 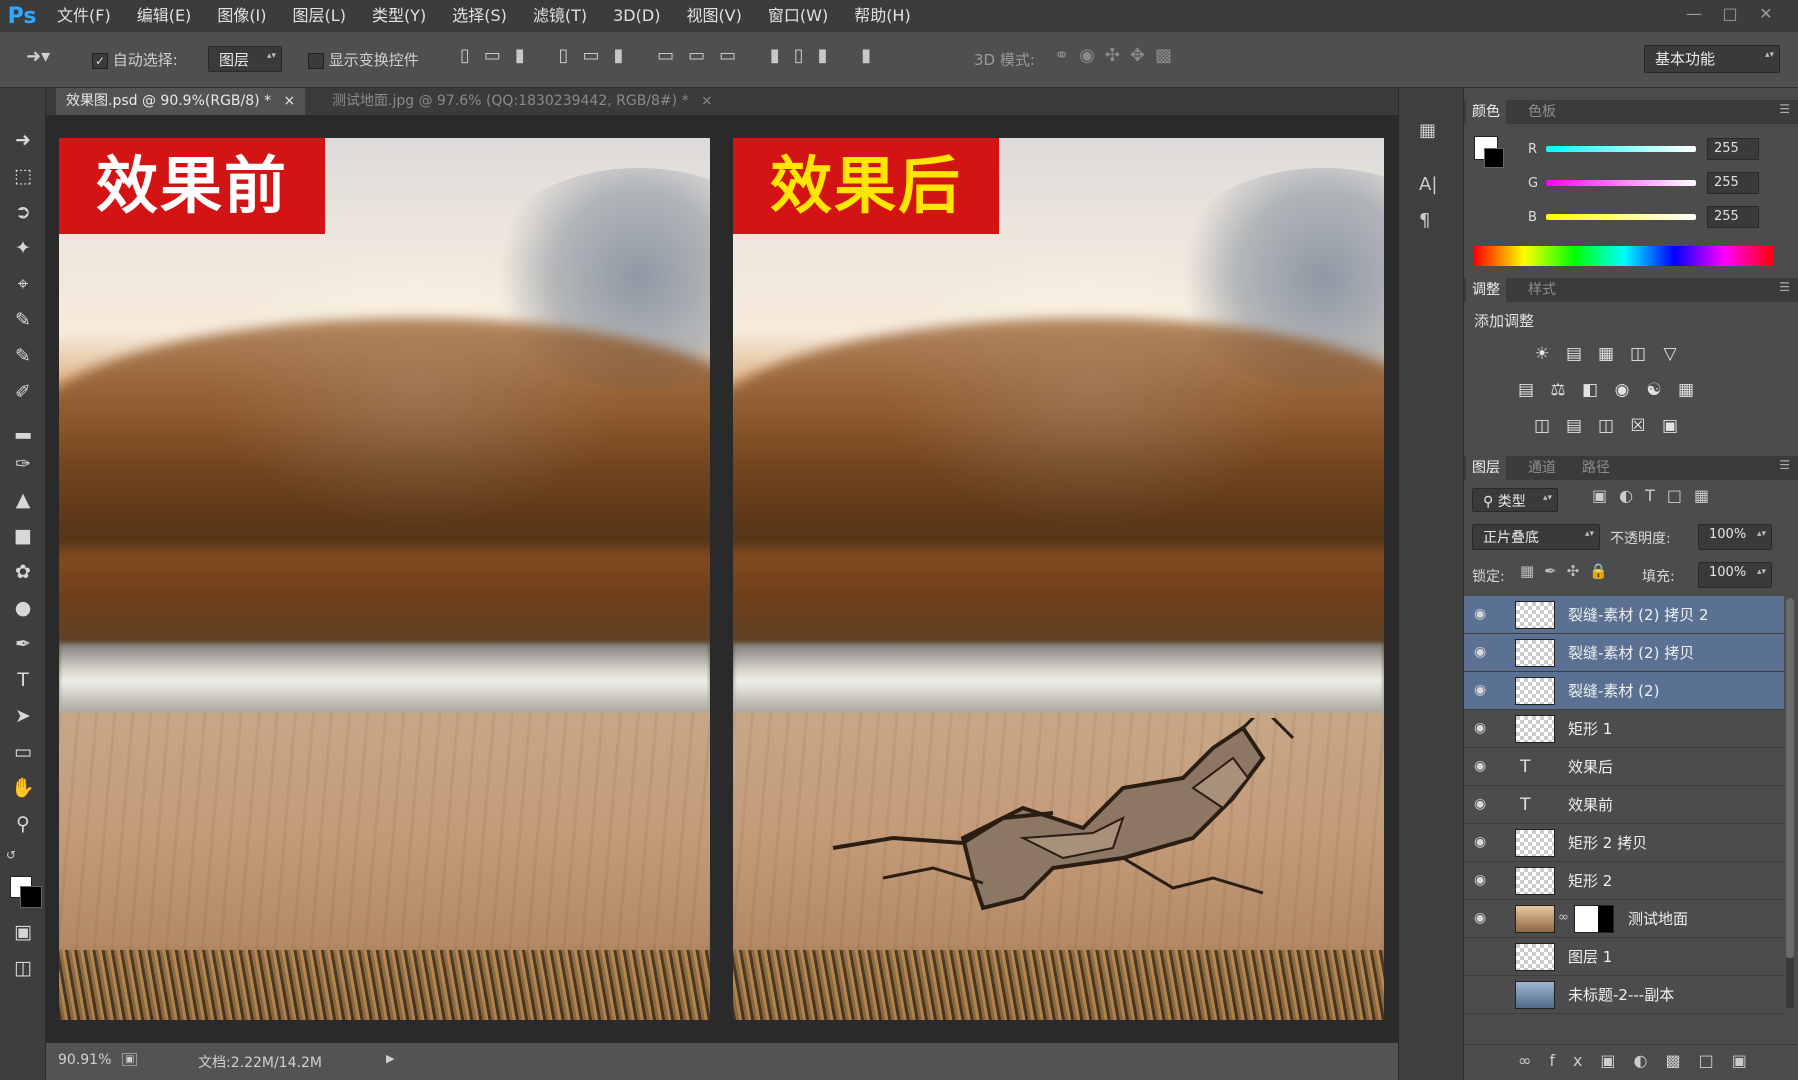 I want to click on lock-icons: ▦✒✣🔒, so click(x=1569, y=571).